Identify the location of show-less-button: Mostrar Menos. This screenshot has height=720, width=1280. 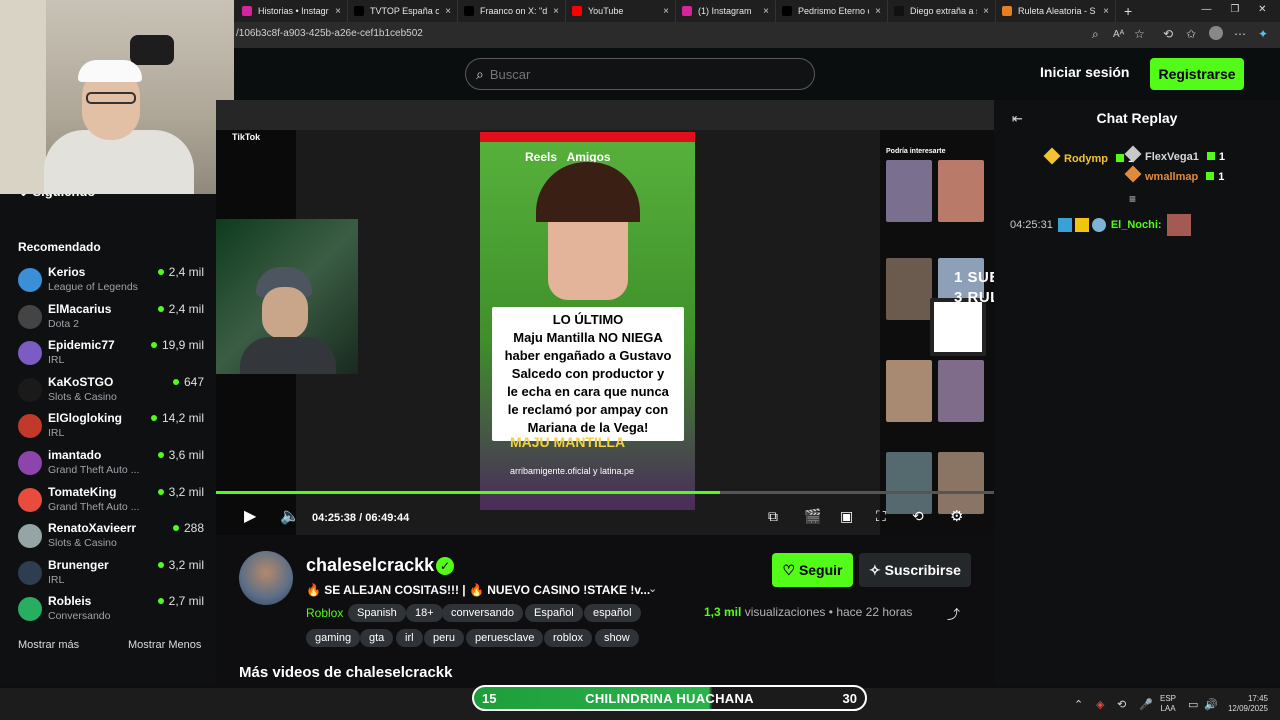
(164, 645).